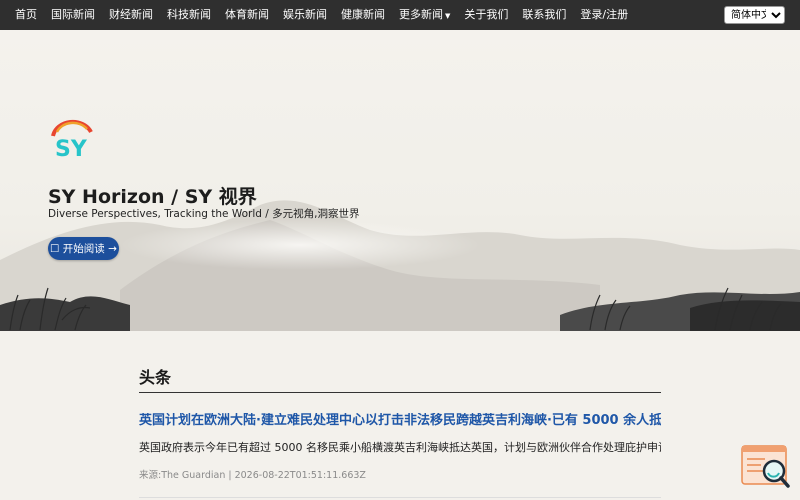 The image size is (800, 500). I want to click on nav-item-login: 登录/注册, so click(604, 15).